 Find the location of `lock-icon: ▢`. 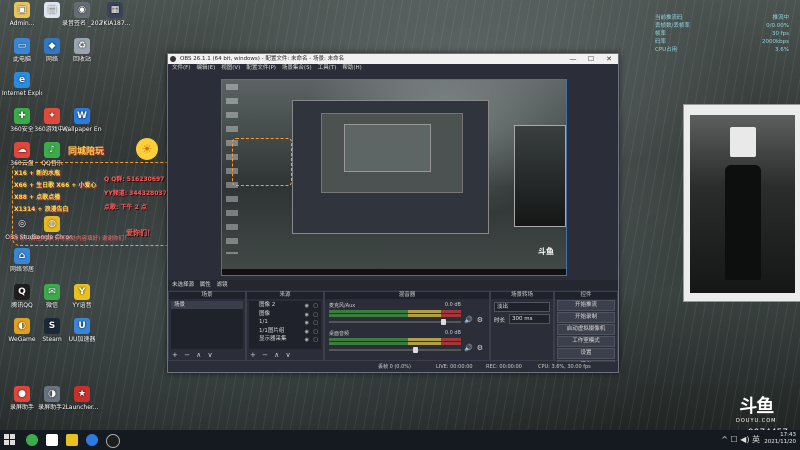

lock-icon: ▢ is located at coordinates (315, 340).